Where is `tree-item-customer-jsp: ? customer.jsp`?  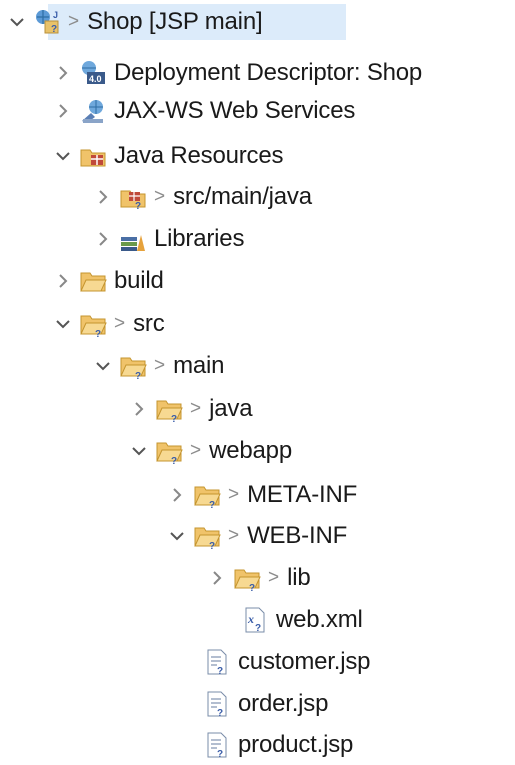
tree-item-customer-jsp: ? customer.jsp is located at coordinates (286, 662).